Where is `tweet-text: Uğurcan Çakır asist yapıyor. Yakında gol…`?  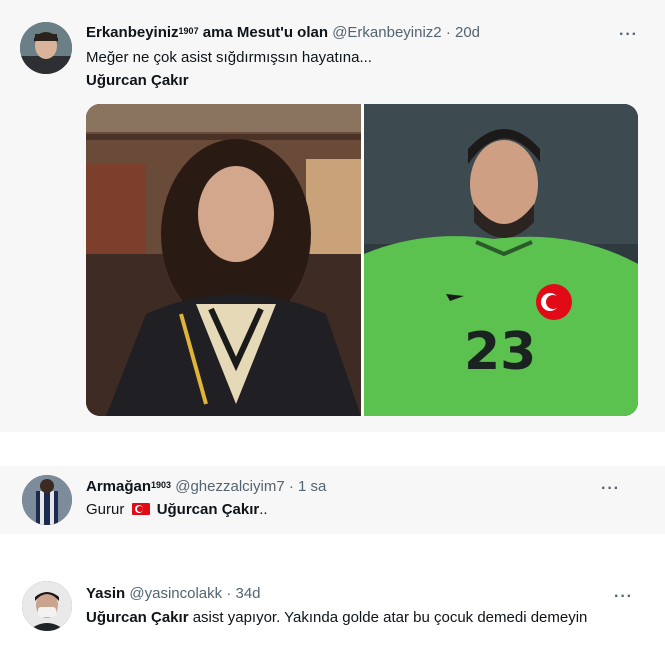
tweet-text: Uğurcan Çakır asist yapıyor. Yakında gol… is located at coordinates (337, 617).